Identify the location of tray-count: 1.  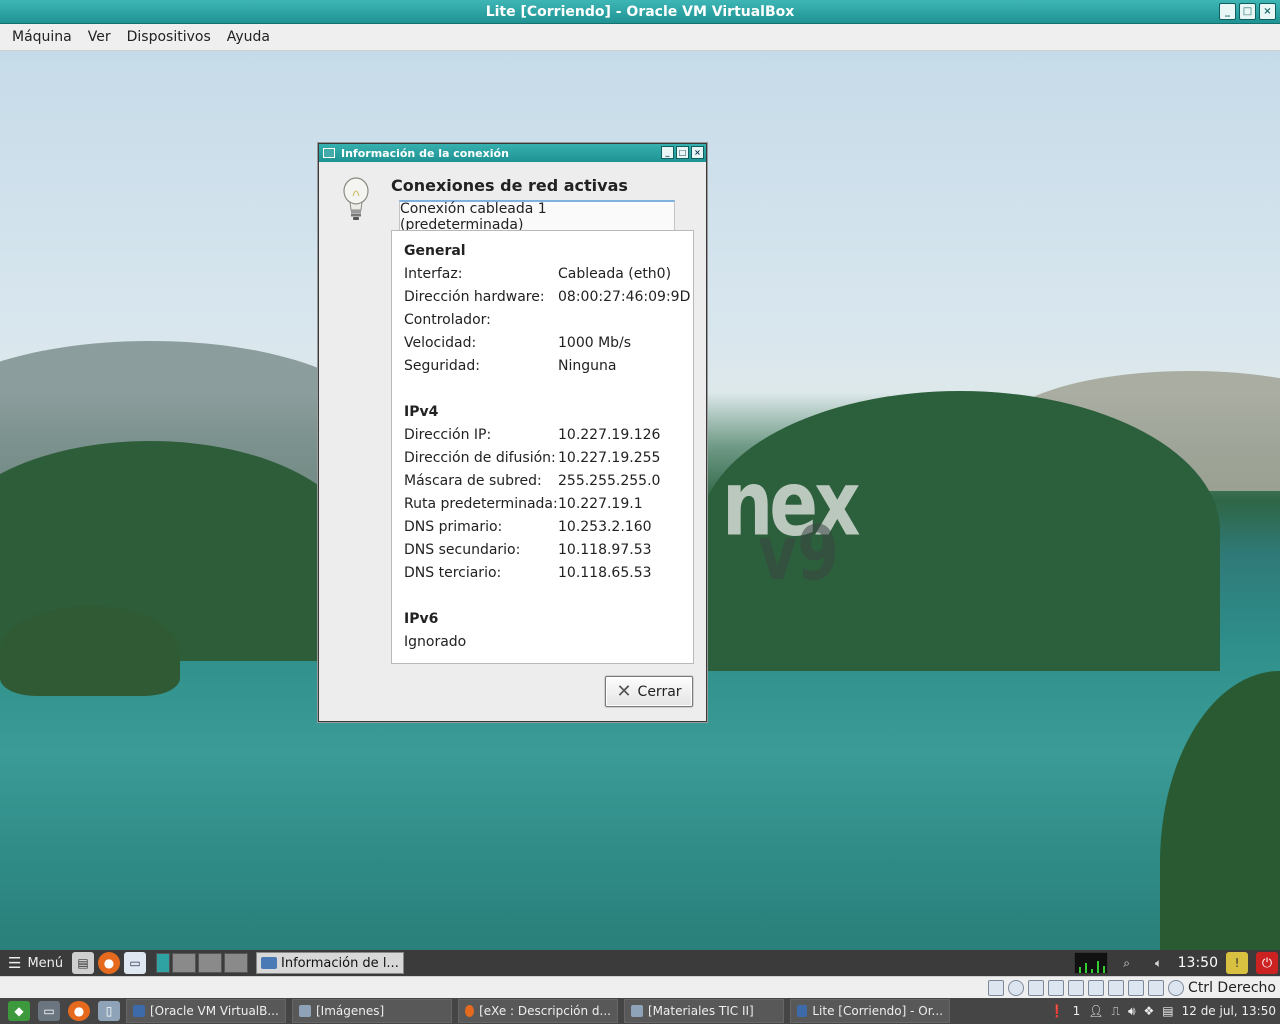
(1076, 1011).